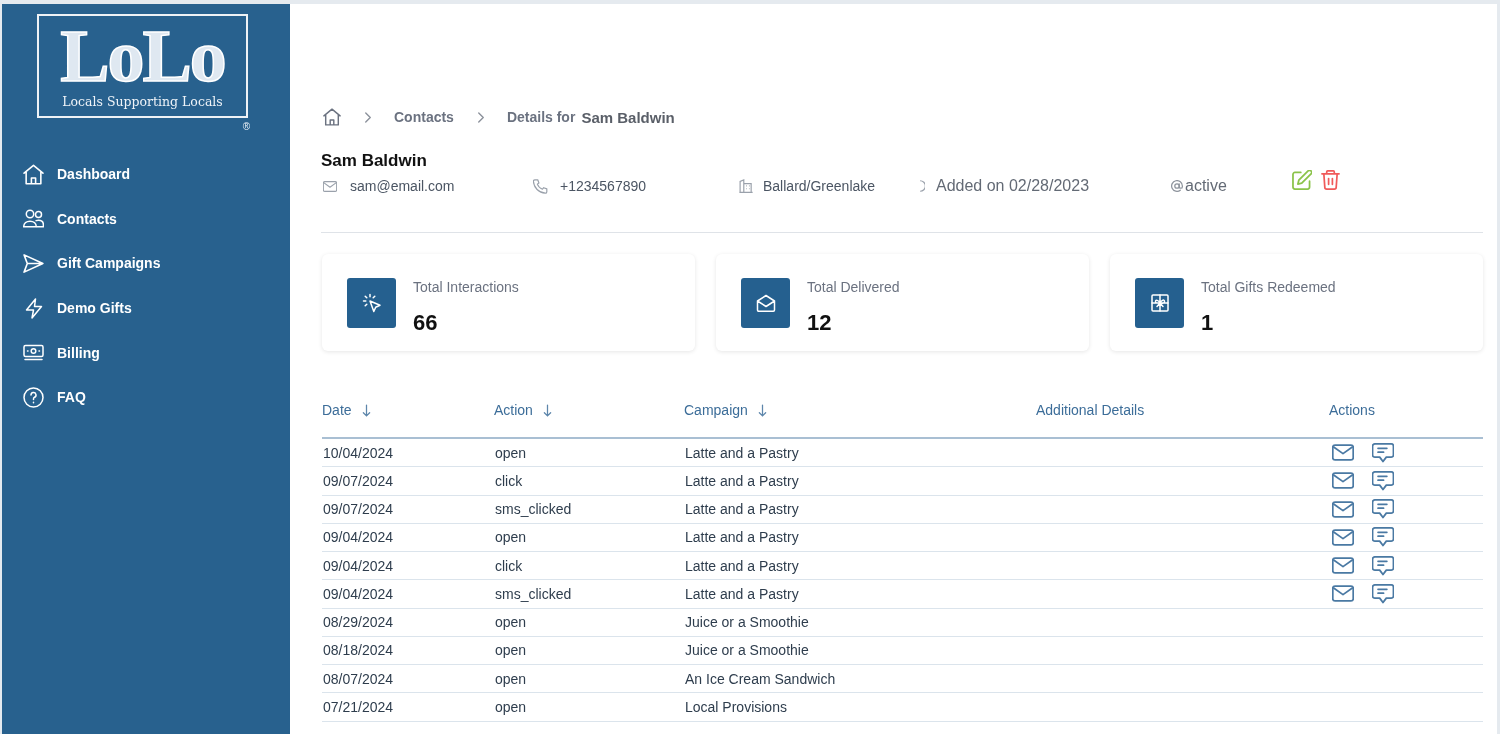 This screenshot has height=734, width=1500. I want to click on arc-icon, so click(922, 186).